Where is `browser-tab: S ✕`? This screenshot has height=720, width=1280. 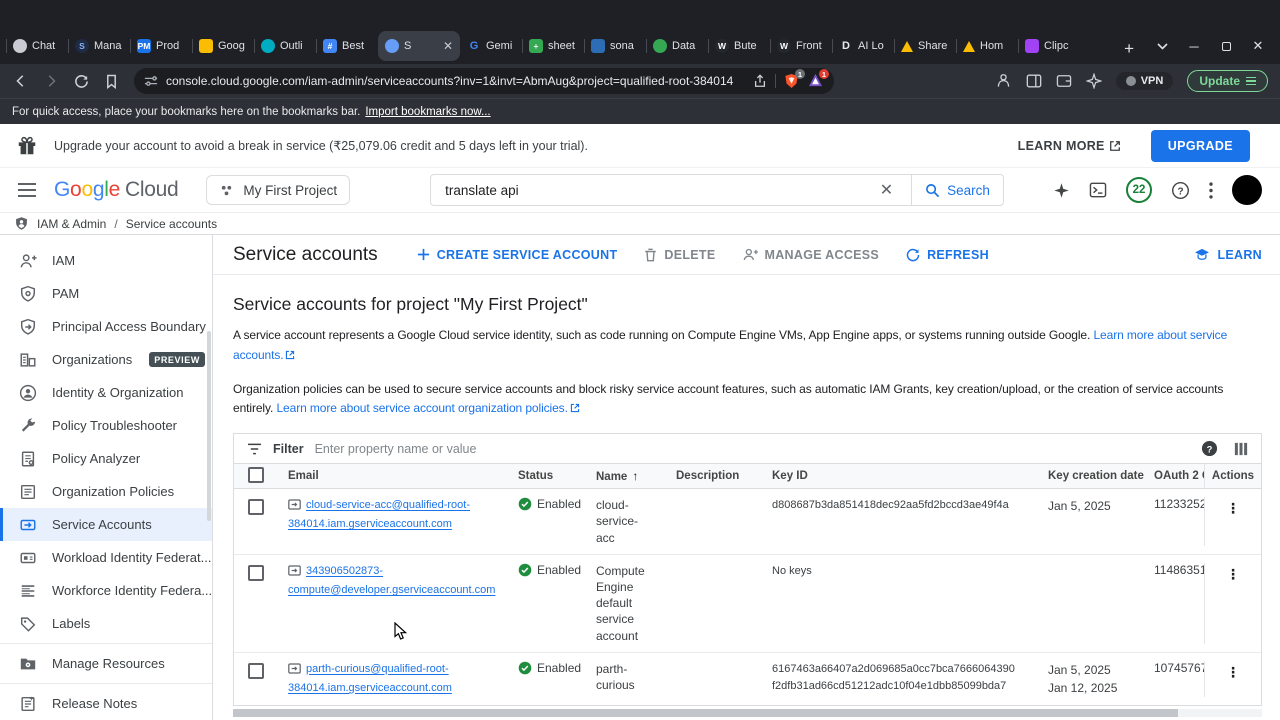 browser-tab: S ✕ is located at coordinates (419, 46).